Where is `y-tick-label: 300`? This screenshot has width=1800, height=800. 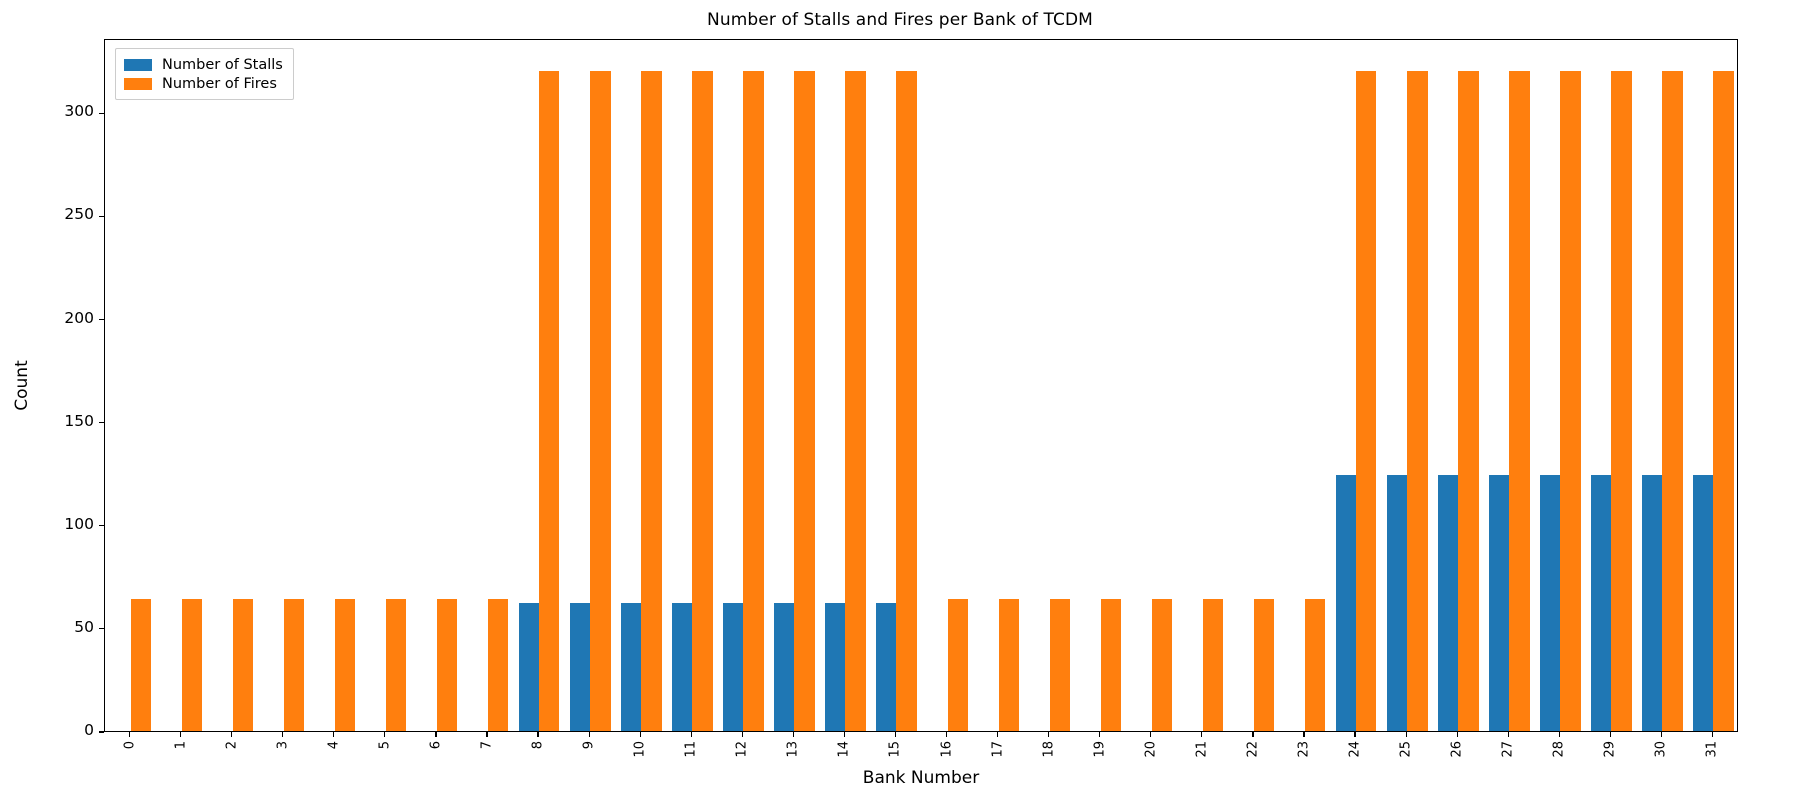 y-tick-label: 300 is located at coordinates (79, 111).